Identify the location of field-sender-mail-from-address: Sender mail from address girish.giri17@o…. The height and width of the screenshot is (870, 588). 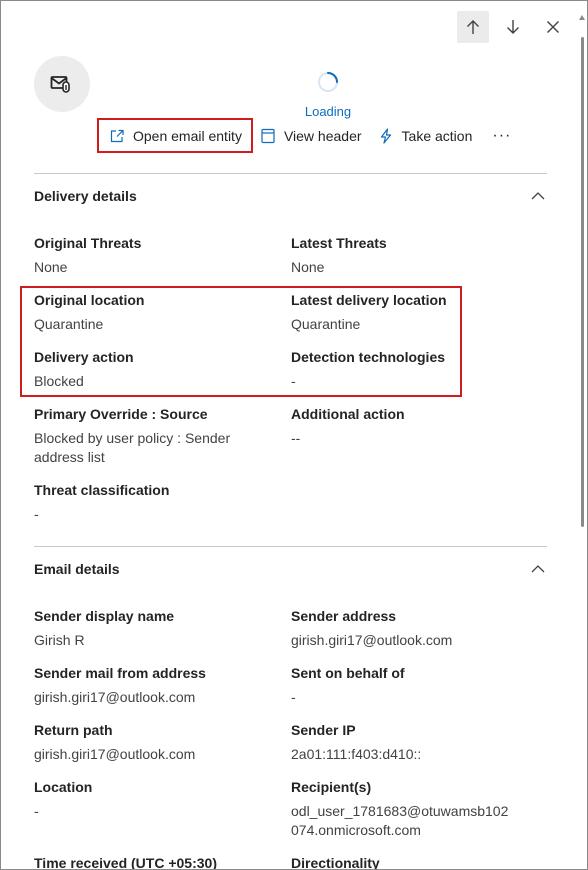
(154, 685).